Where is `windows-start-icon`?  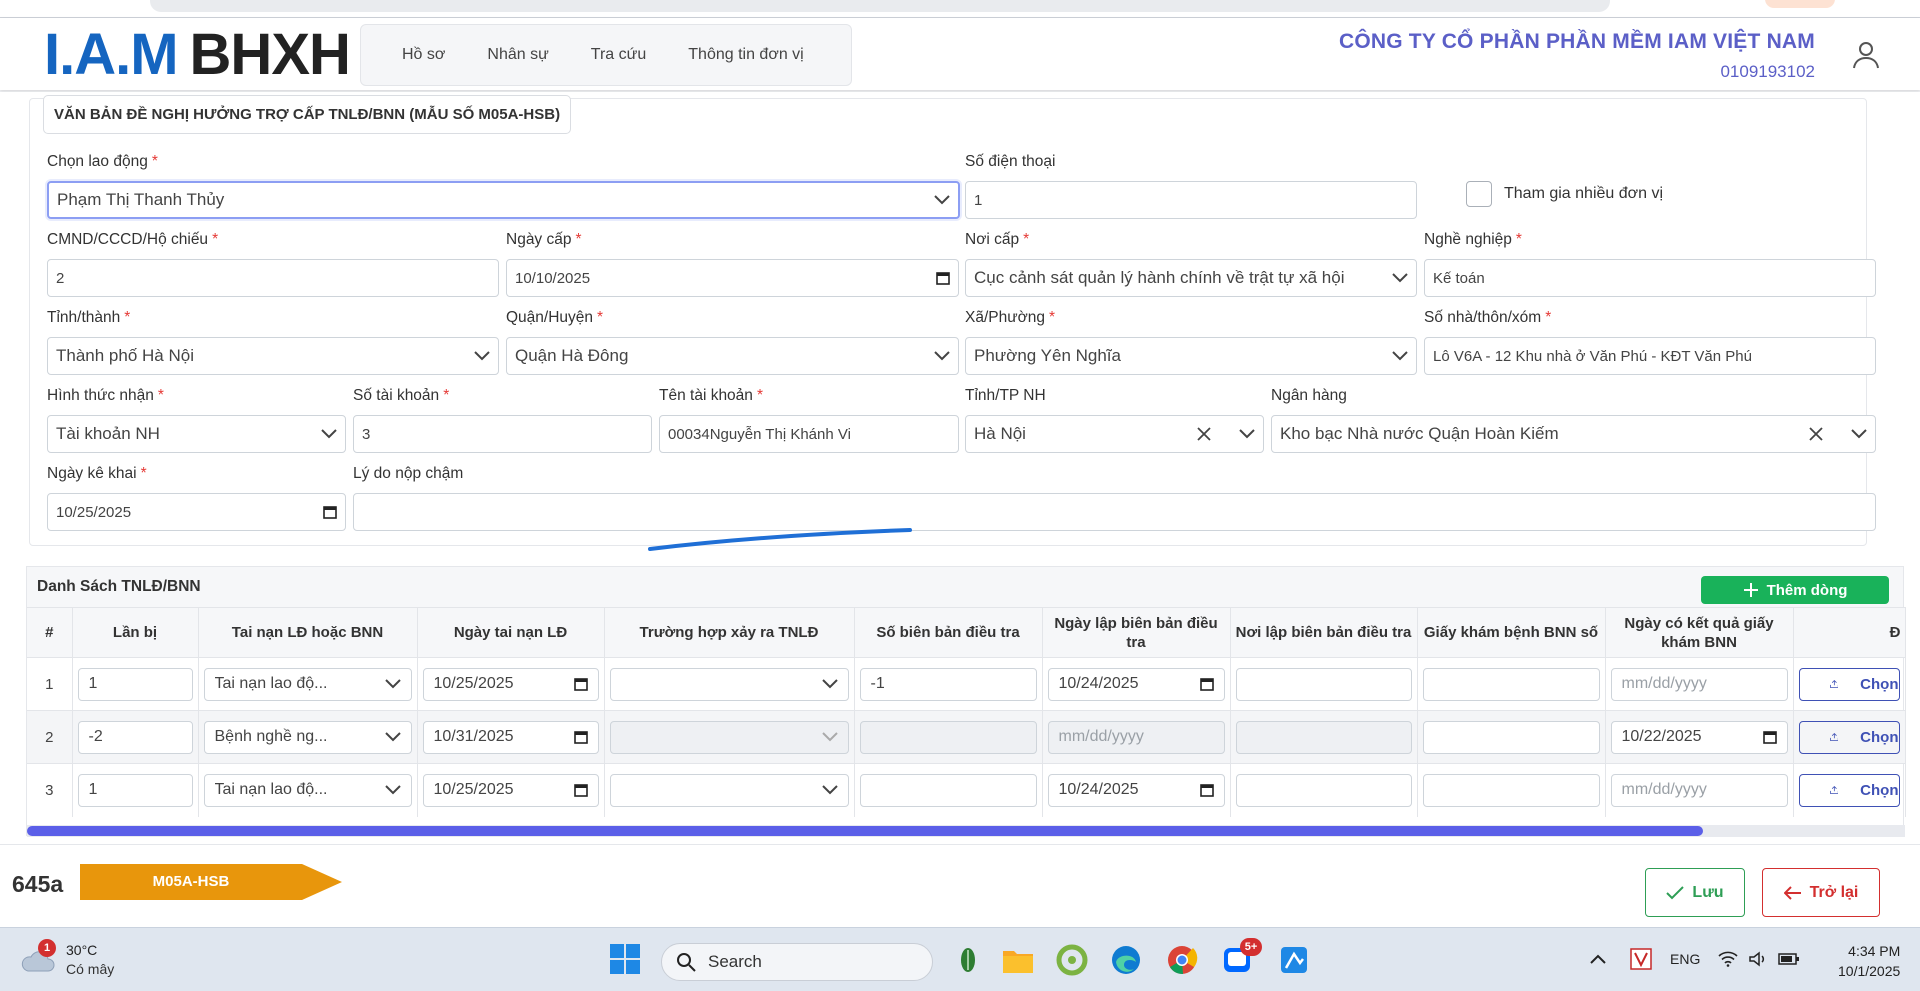 windows-start-icon is located at coordinates (625, 959).